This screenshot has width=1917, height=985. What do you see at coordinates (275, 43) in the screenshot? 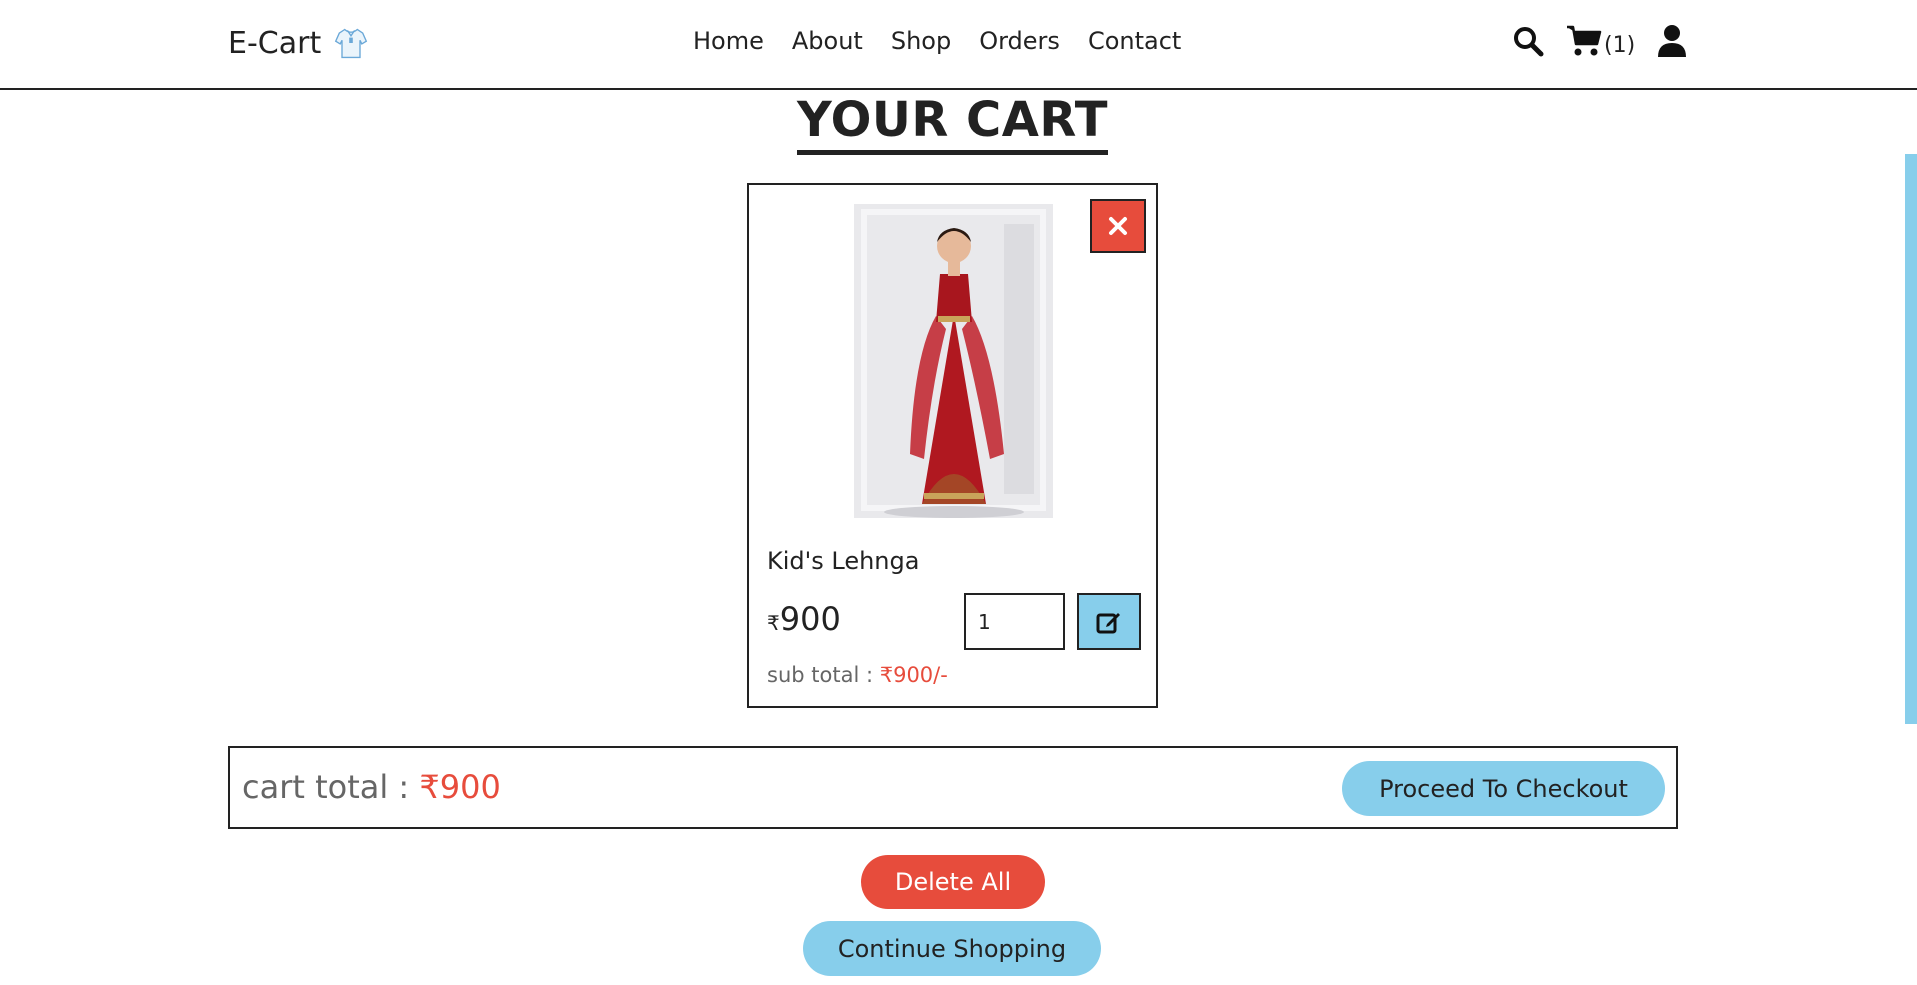
I see `logo-text: E-Cart` at bounding box center [275, 43].